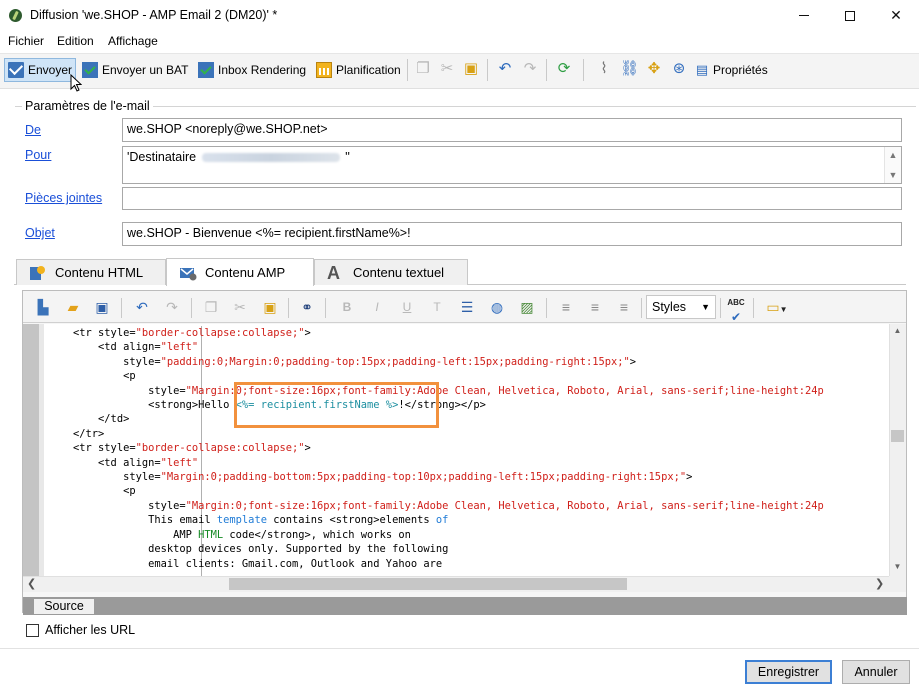 This screenshot has width=919, height=691. I want to click on editor-cut-icon: ✂, so click(240, 307).